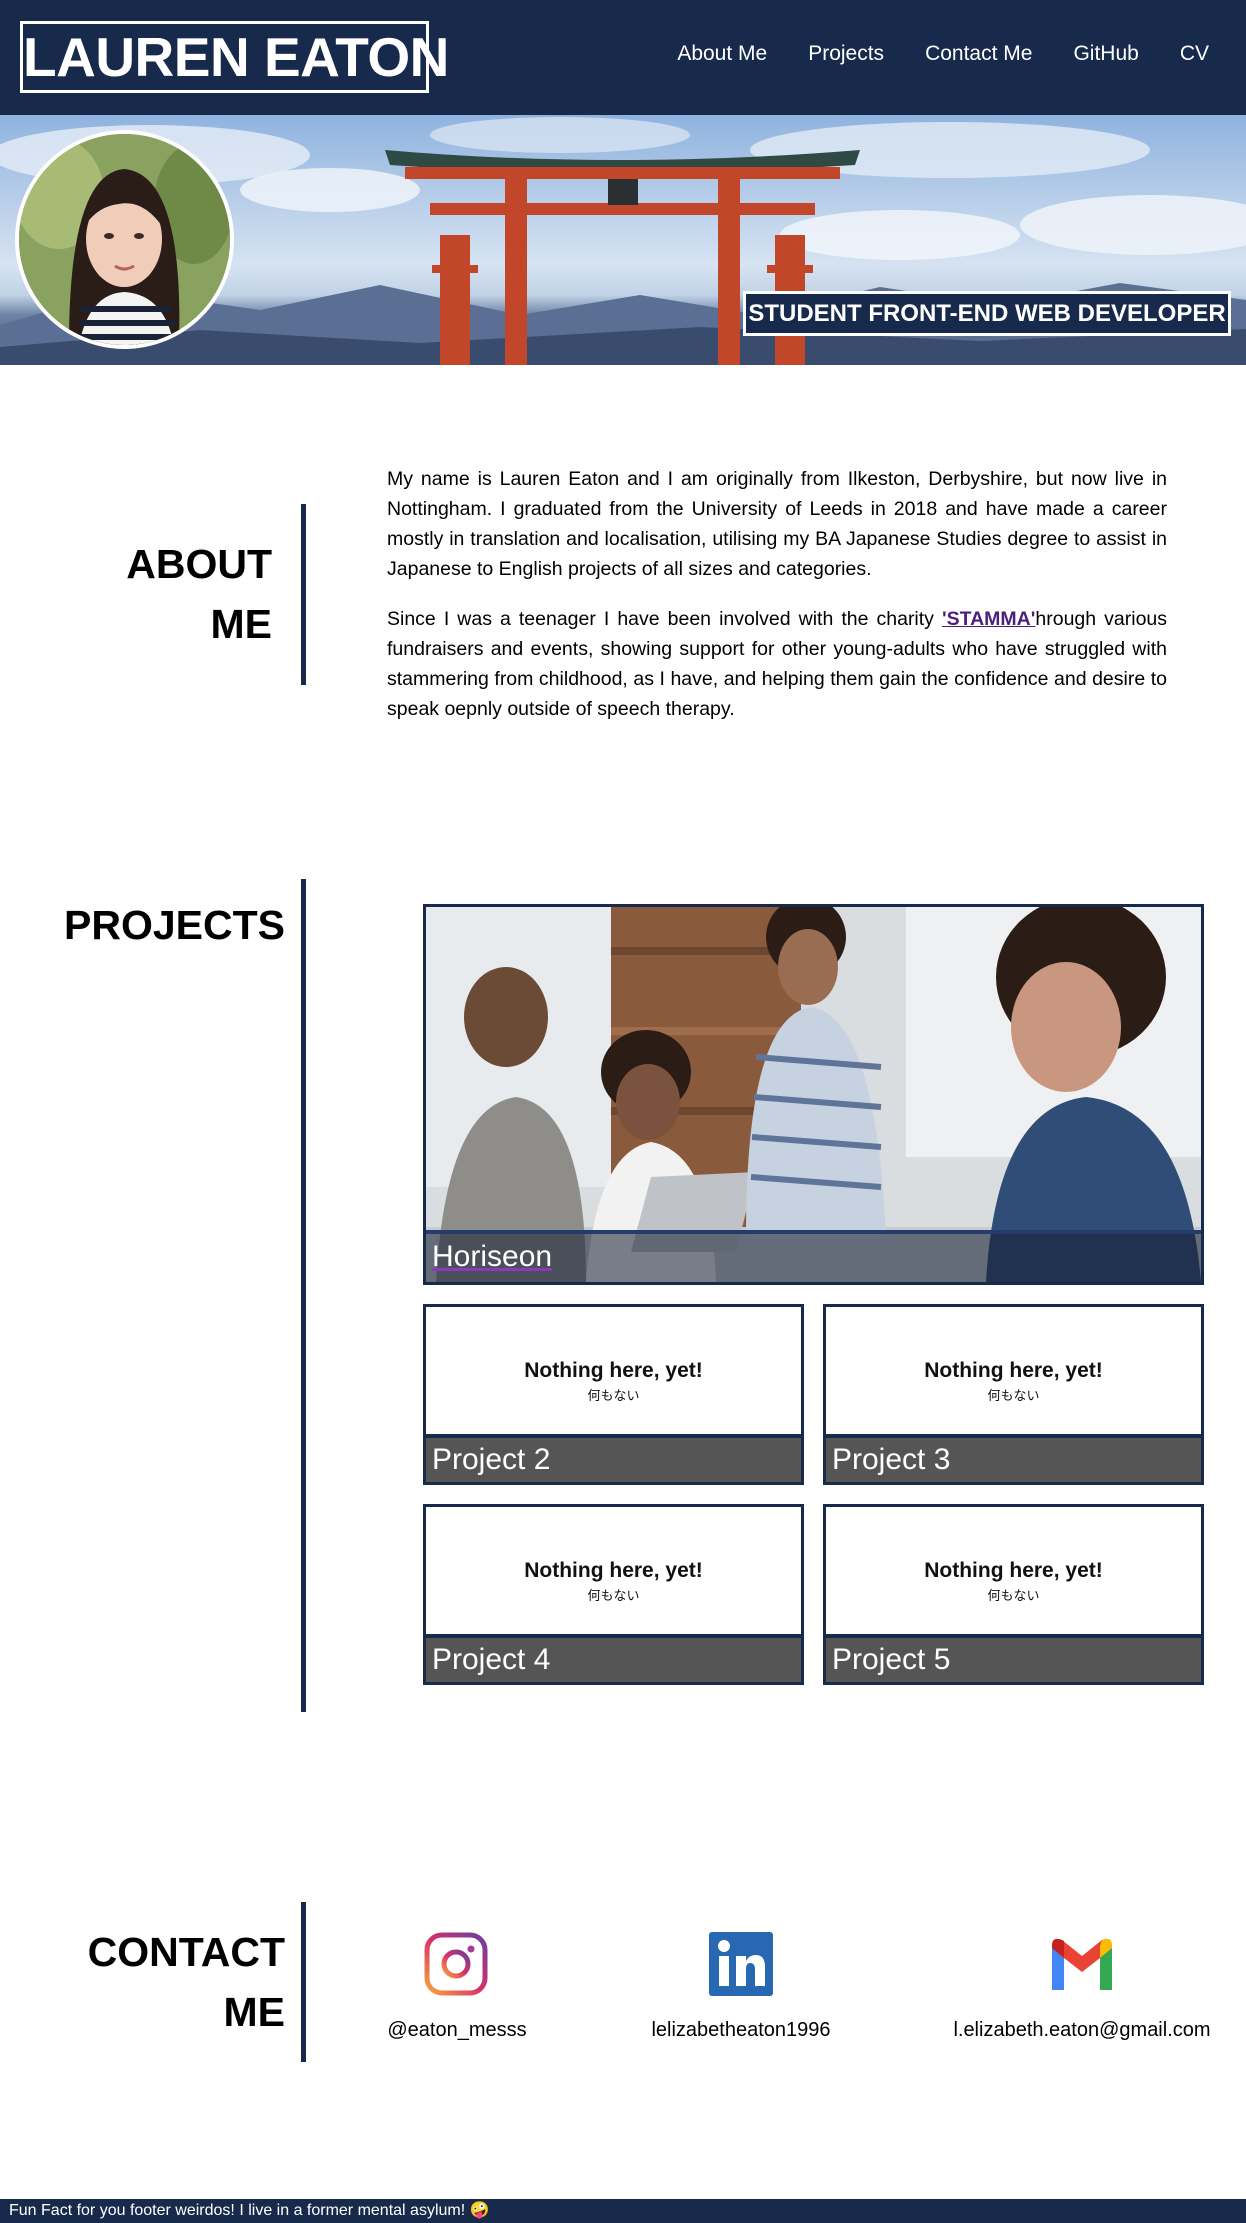 The height and width of the screenshot is (2223, 1246). What do you see at coordinates (613, 1658) in the screenshot?
I see `project-label-4: Project 4` at bounding box center [613, 1658].